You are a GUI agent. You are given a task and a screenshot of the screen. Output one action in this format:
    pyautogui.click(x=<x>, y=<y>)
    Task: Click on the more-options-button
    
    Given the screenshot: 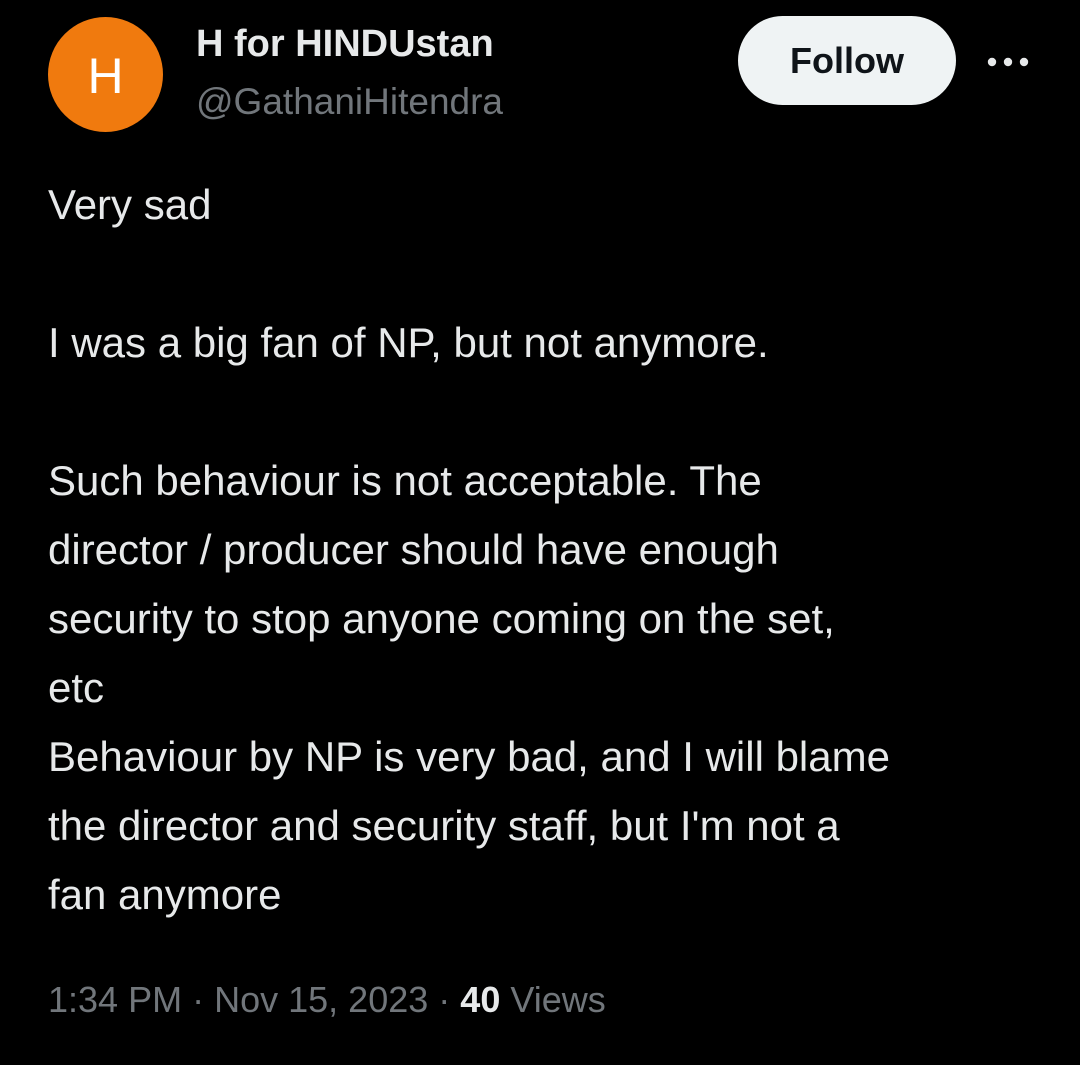 What is the action you would take?
    pyautogui.click(x=1008, y=62)
    